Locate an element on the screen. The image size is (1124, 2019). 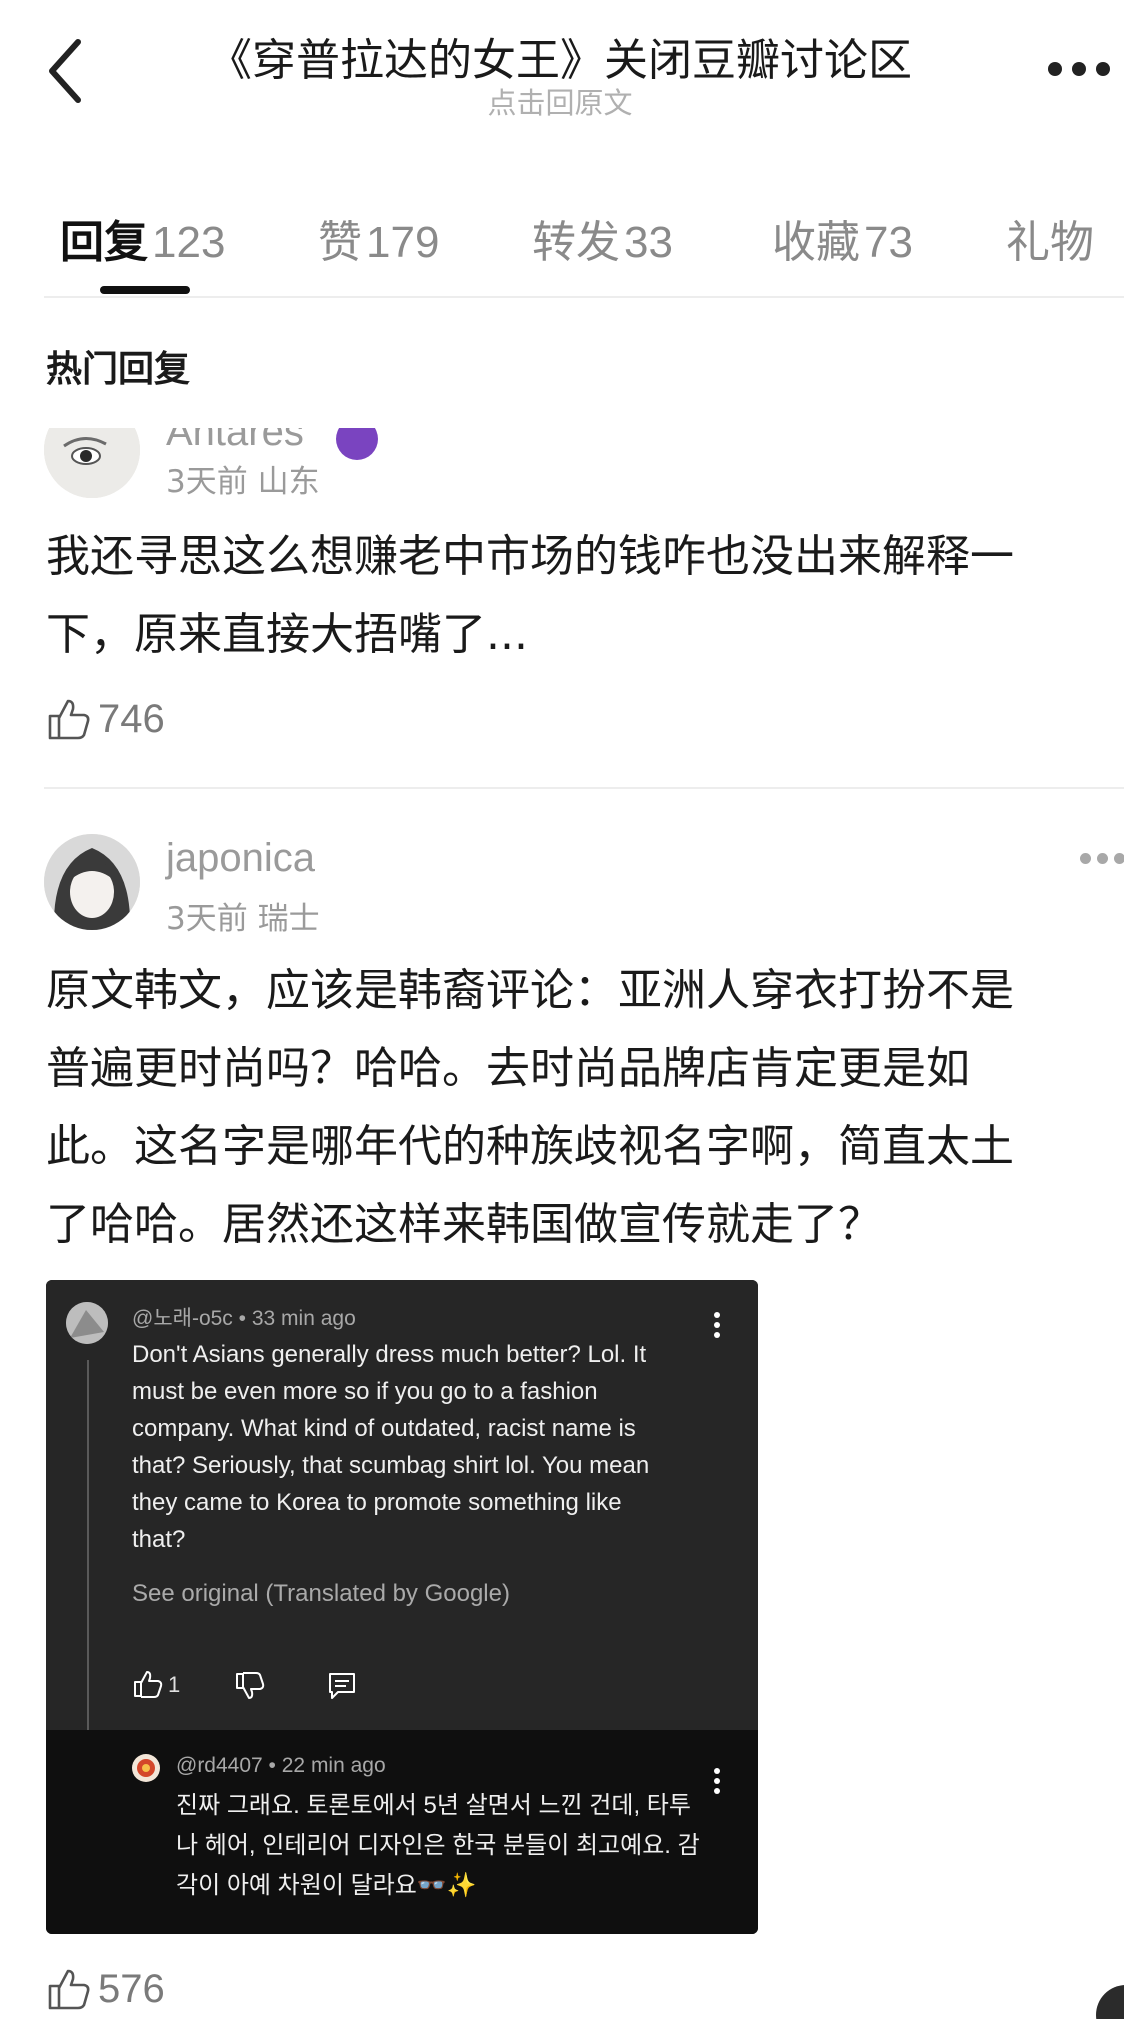
comment-meta: 3天前 瑞士 is located at coordinates (243, 919).